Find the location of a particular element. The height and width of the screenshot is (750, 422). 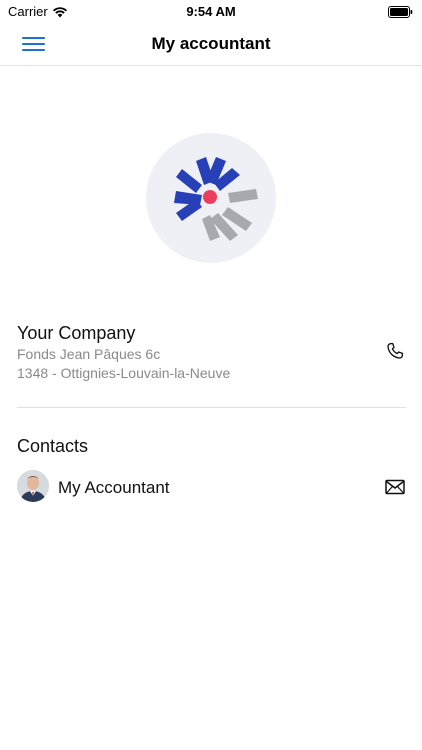

divider is located at coordinates (211, 407).